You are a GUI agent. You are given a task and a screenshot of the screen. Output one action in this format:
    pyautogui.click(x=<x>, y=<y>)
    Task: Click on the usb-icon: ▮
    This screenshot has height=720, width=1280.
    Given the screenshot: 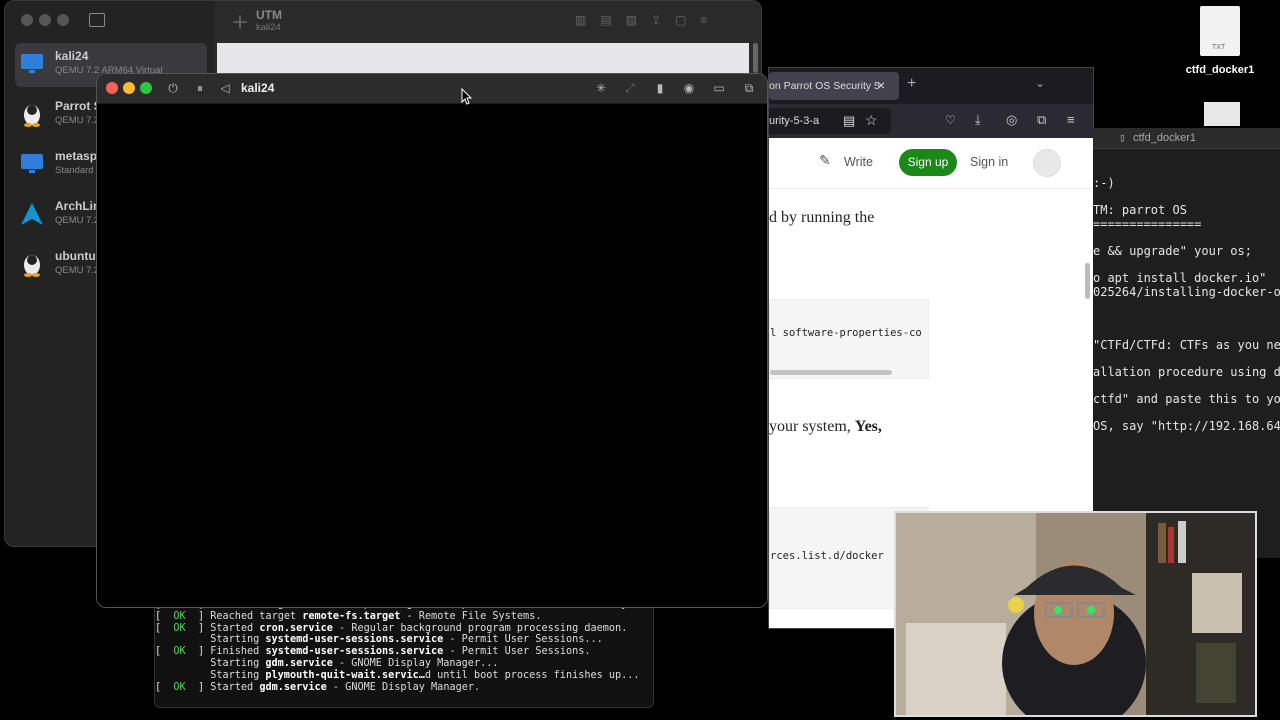 What is the action you would take?
    pyautogui.click(x=660, y=88)
    